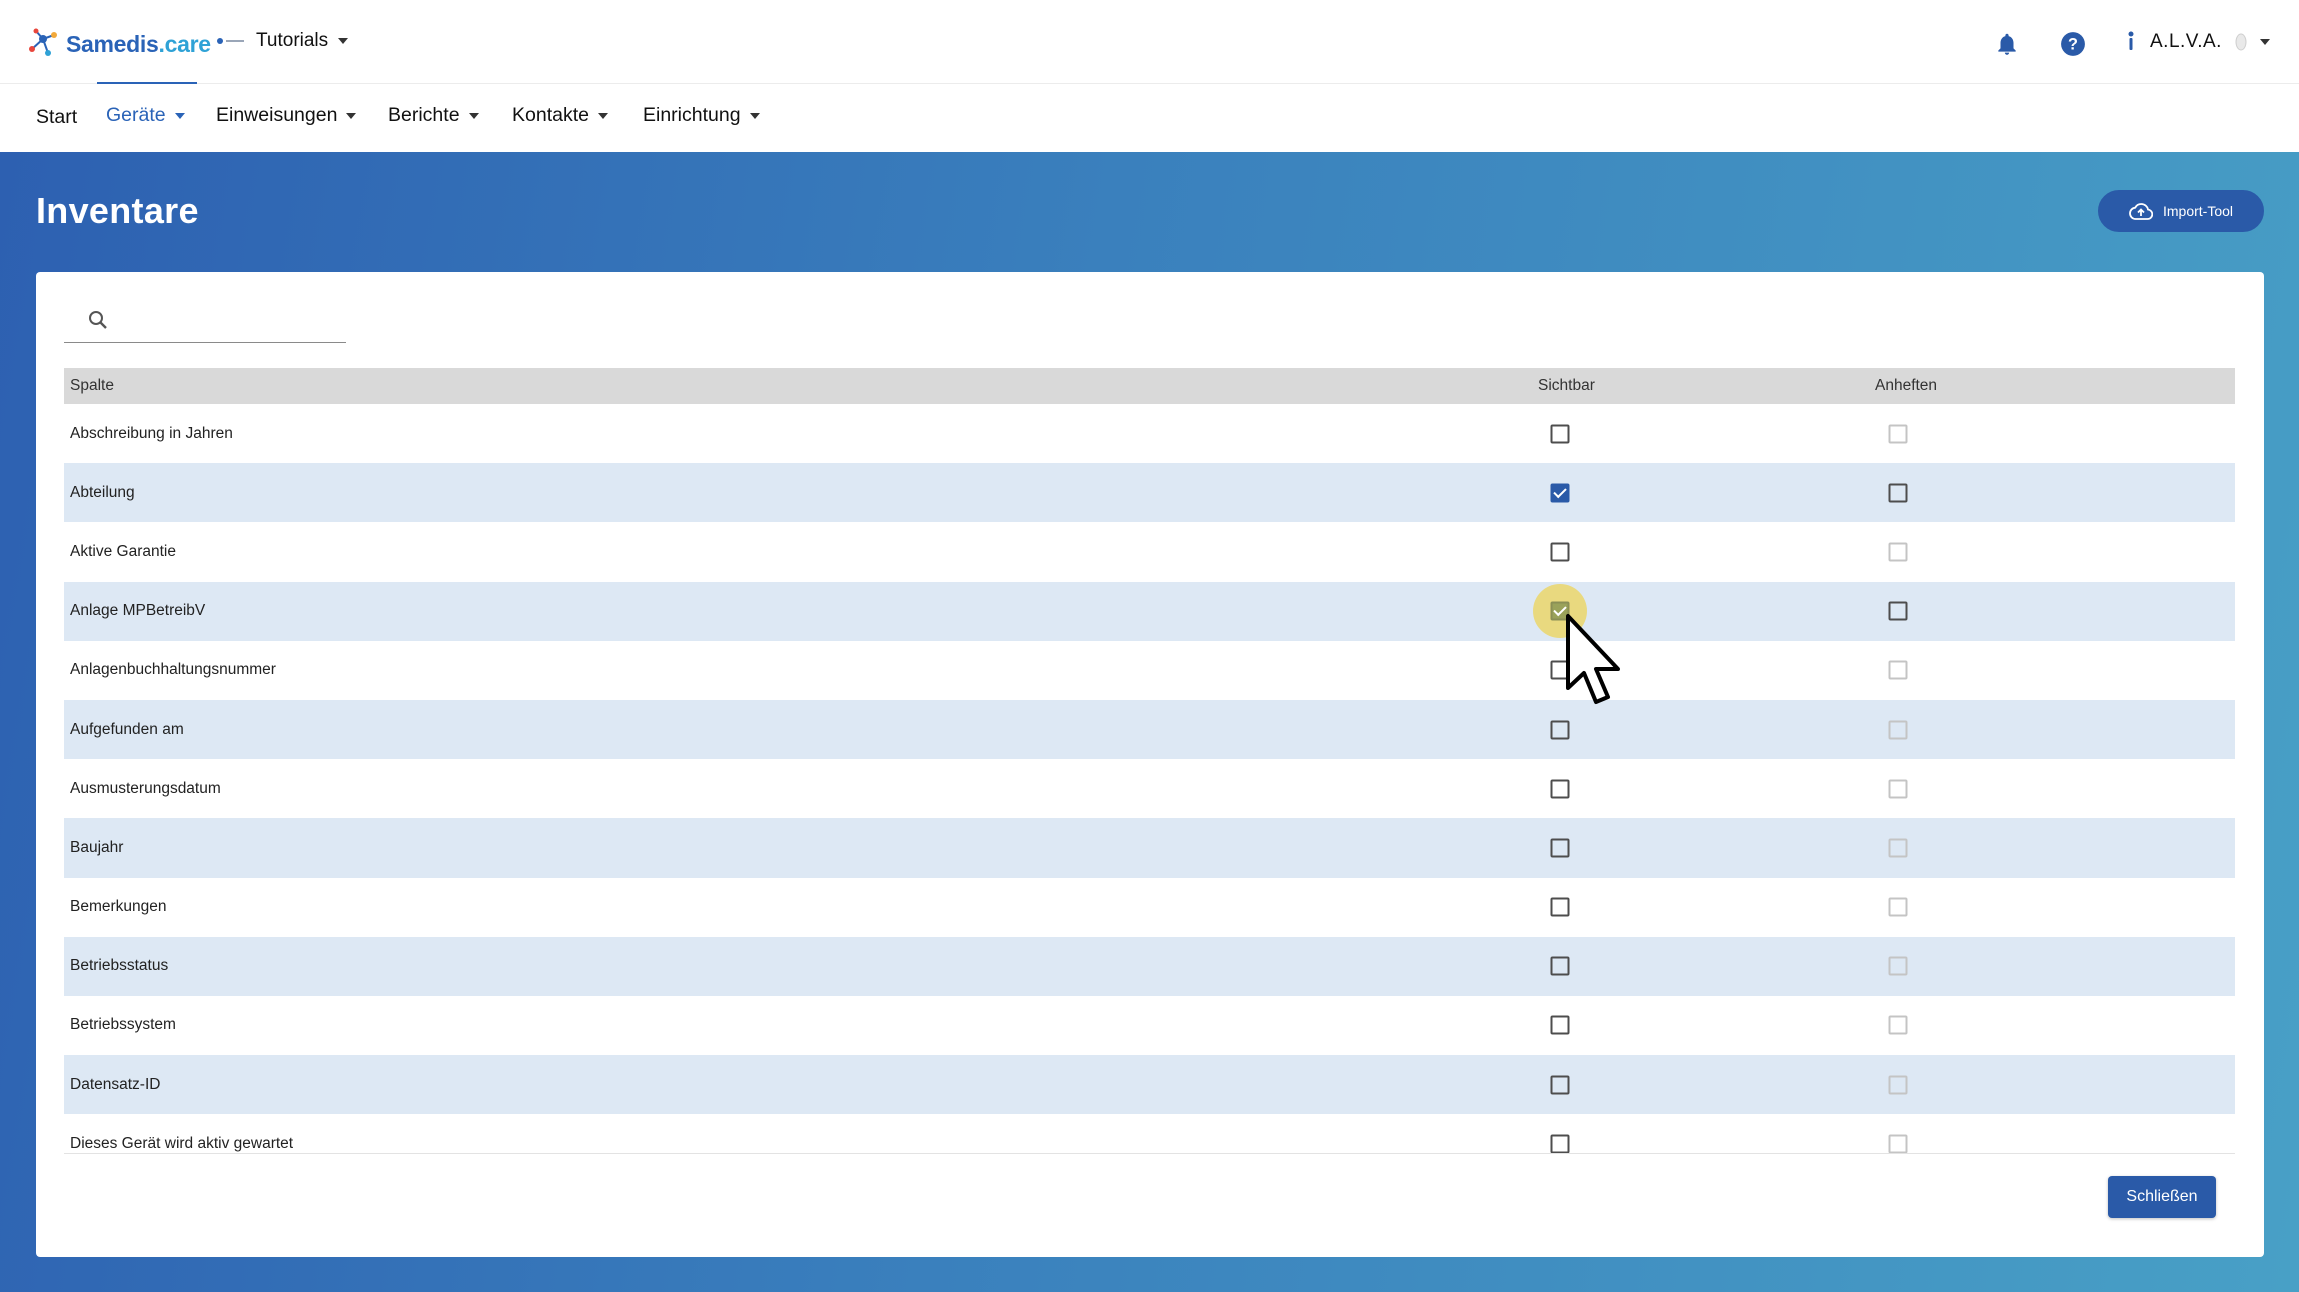 The image size is (2299, 1292). What do you see at coordinates (277, 115) in the screenshot?
I see `nav-label: Einweisungen` at bounding box center [277, 115].